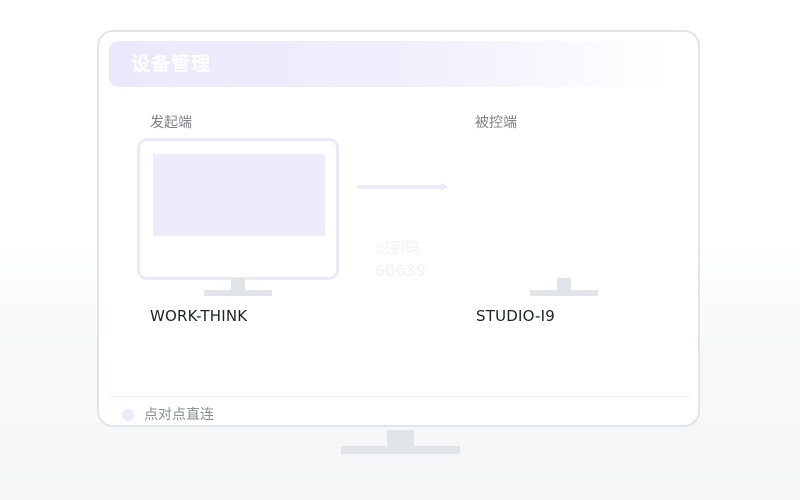 The width and height of the screenshot is (800, 500). I want to click on title-bar: 设备管理, so click(389, 64).